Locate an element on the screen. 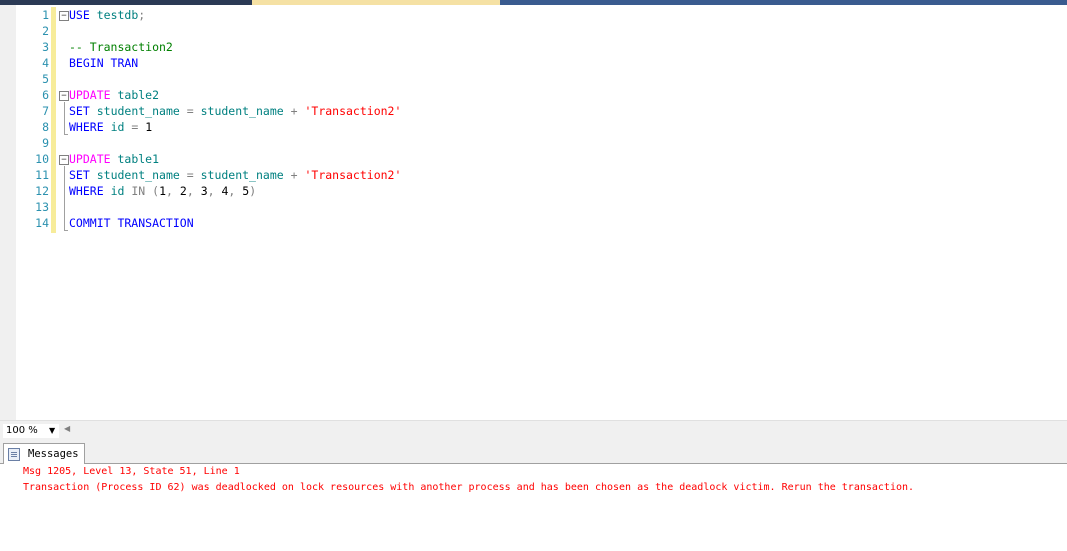  line-number: 1 is located at coordinates (45, 15).